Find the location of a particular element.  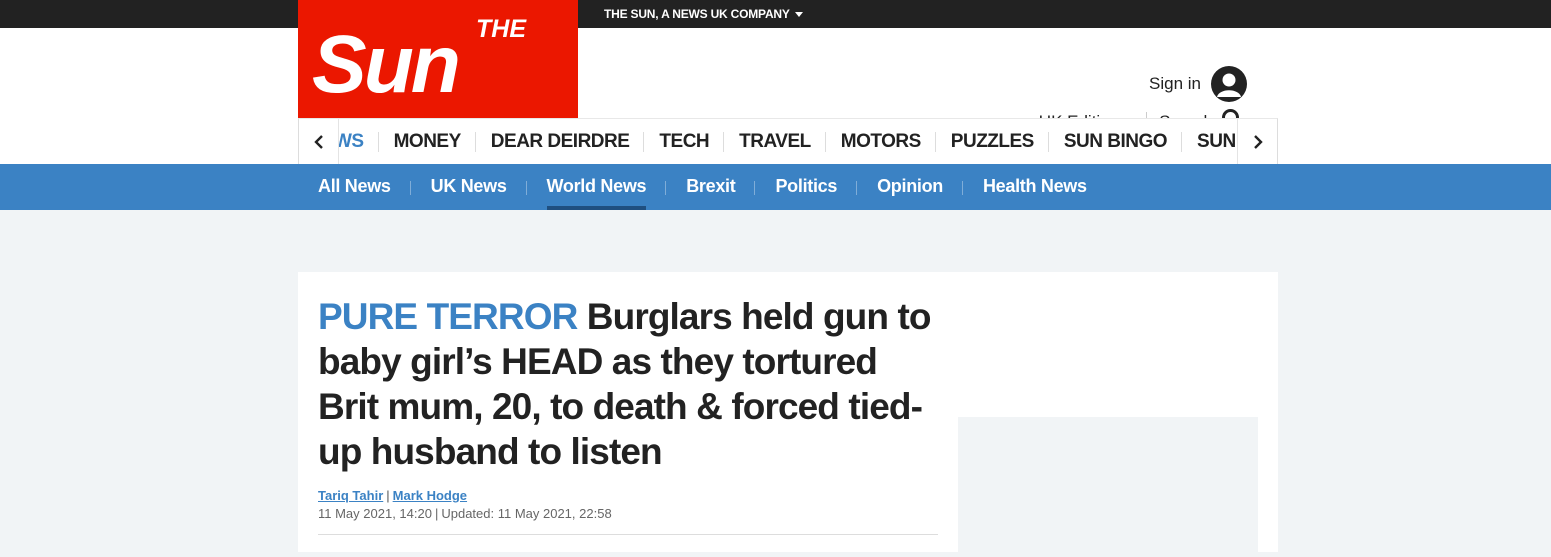

byline: Tariq Tahir | Mark Hodge is located at coordinates (392, 495).